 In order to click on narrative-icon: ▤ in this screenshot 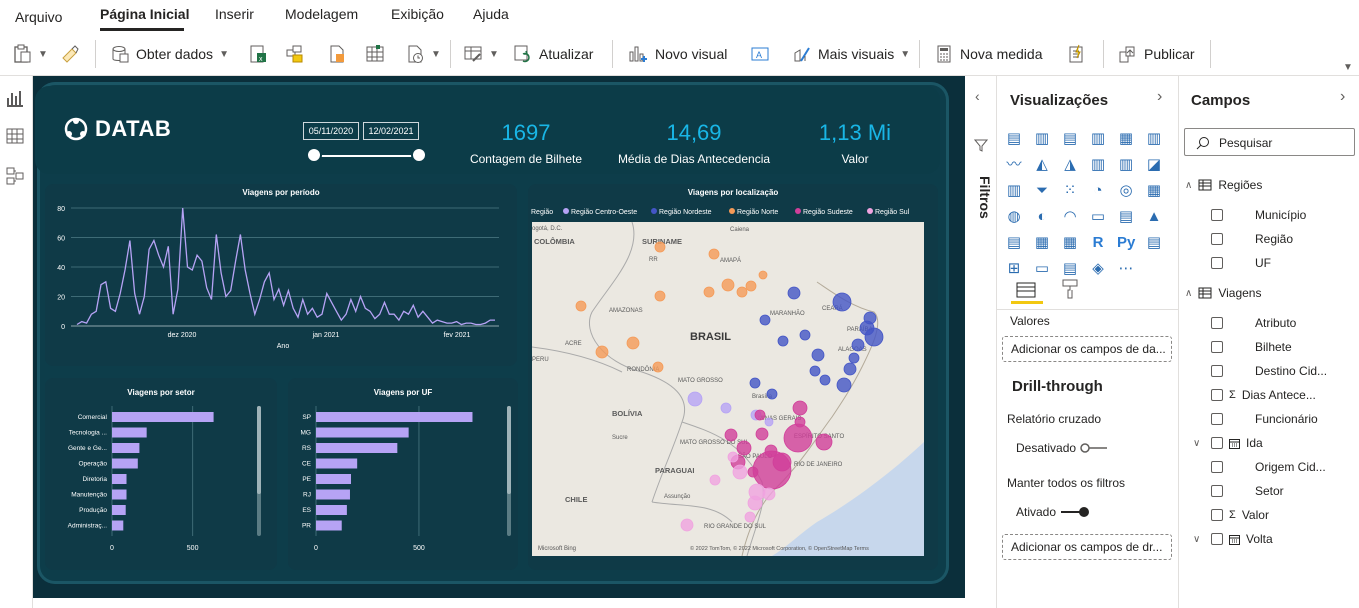, I will do `click(1070, 269)`.